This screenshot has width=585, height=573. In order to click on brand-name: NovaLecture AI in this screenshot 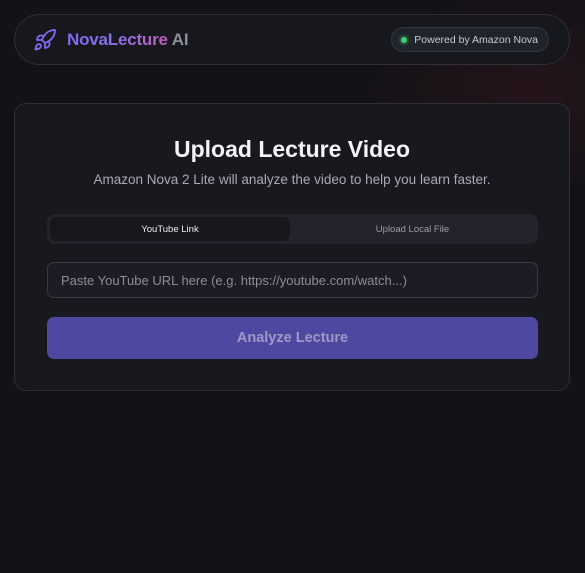, I will do `click(128, 39)`.